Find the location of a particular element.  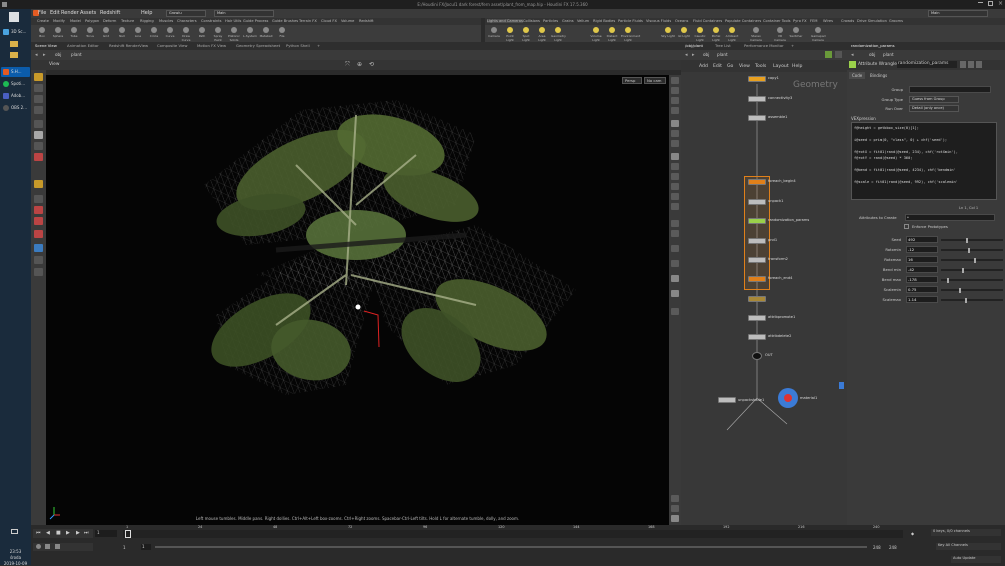

desktop-dropdown: Main is located at coordinates (244, 13).